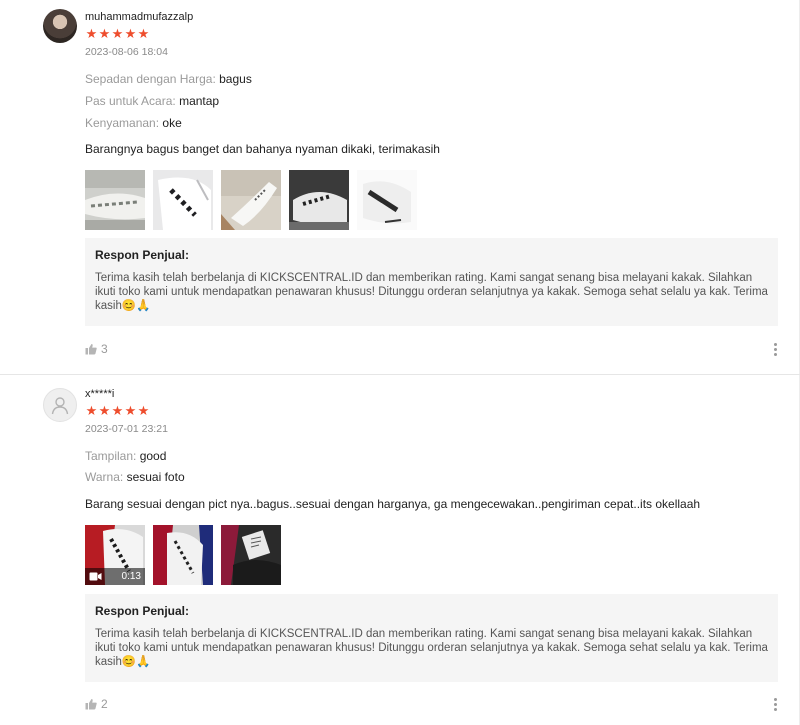 This screenshot has width=800, height=725. I want to click on like-count: 2, so click(104, 704).